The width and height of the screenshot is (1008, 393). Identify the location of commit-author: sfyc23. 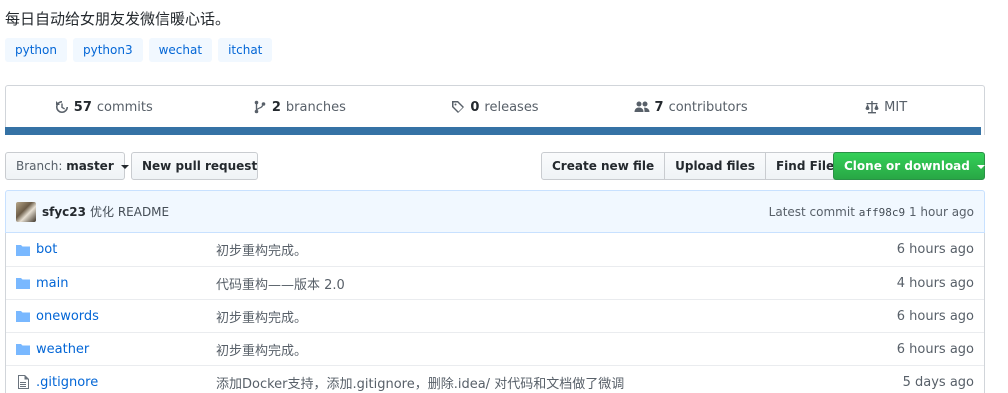
(64, 212).